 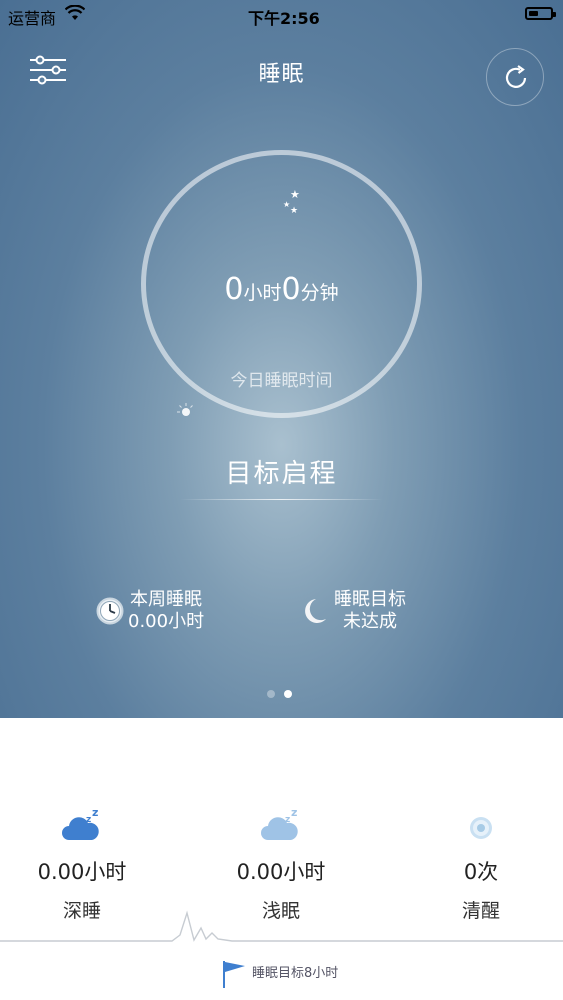 I want to click on crescent-moon-icon, so click(x=315, y=611).